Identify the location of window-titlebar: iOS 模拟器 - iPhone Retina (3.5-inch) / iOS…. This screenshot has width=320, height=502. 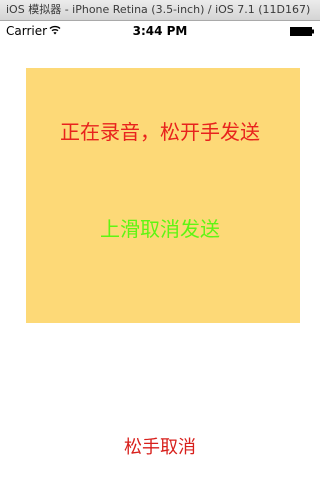
(160, 10).